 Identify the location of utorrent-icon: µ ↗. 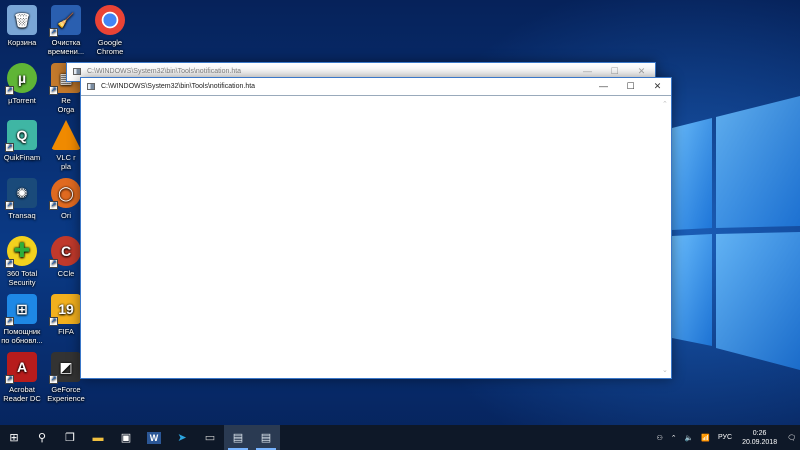
(21, 79).